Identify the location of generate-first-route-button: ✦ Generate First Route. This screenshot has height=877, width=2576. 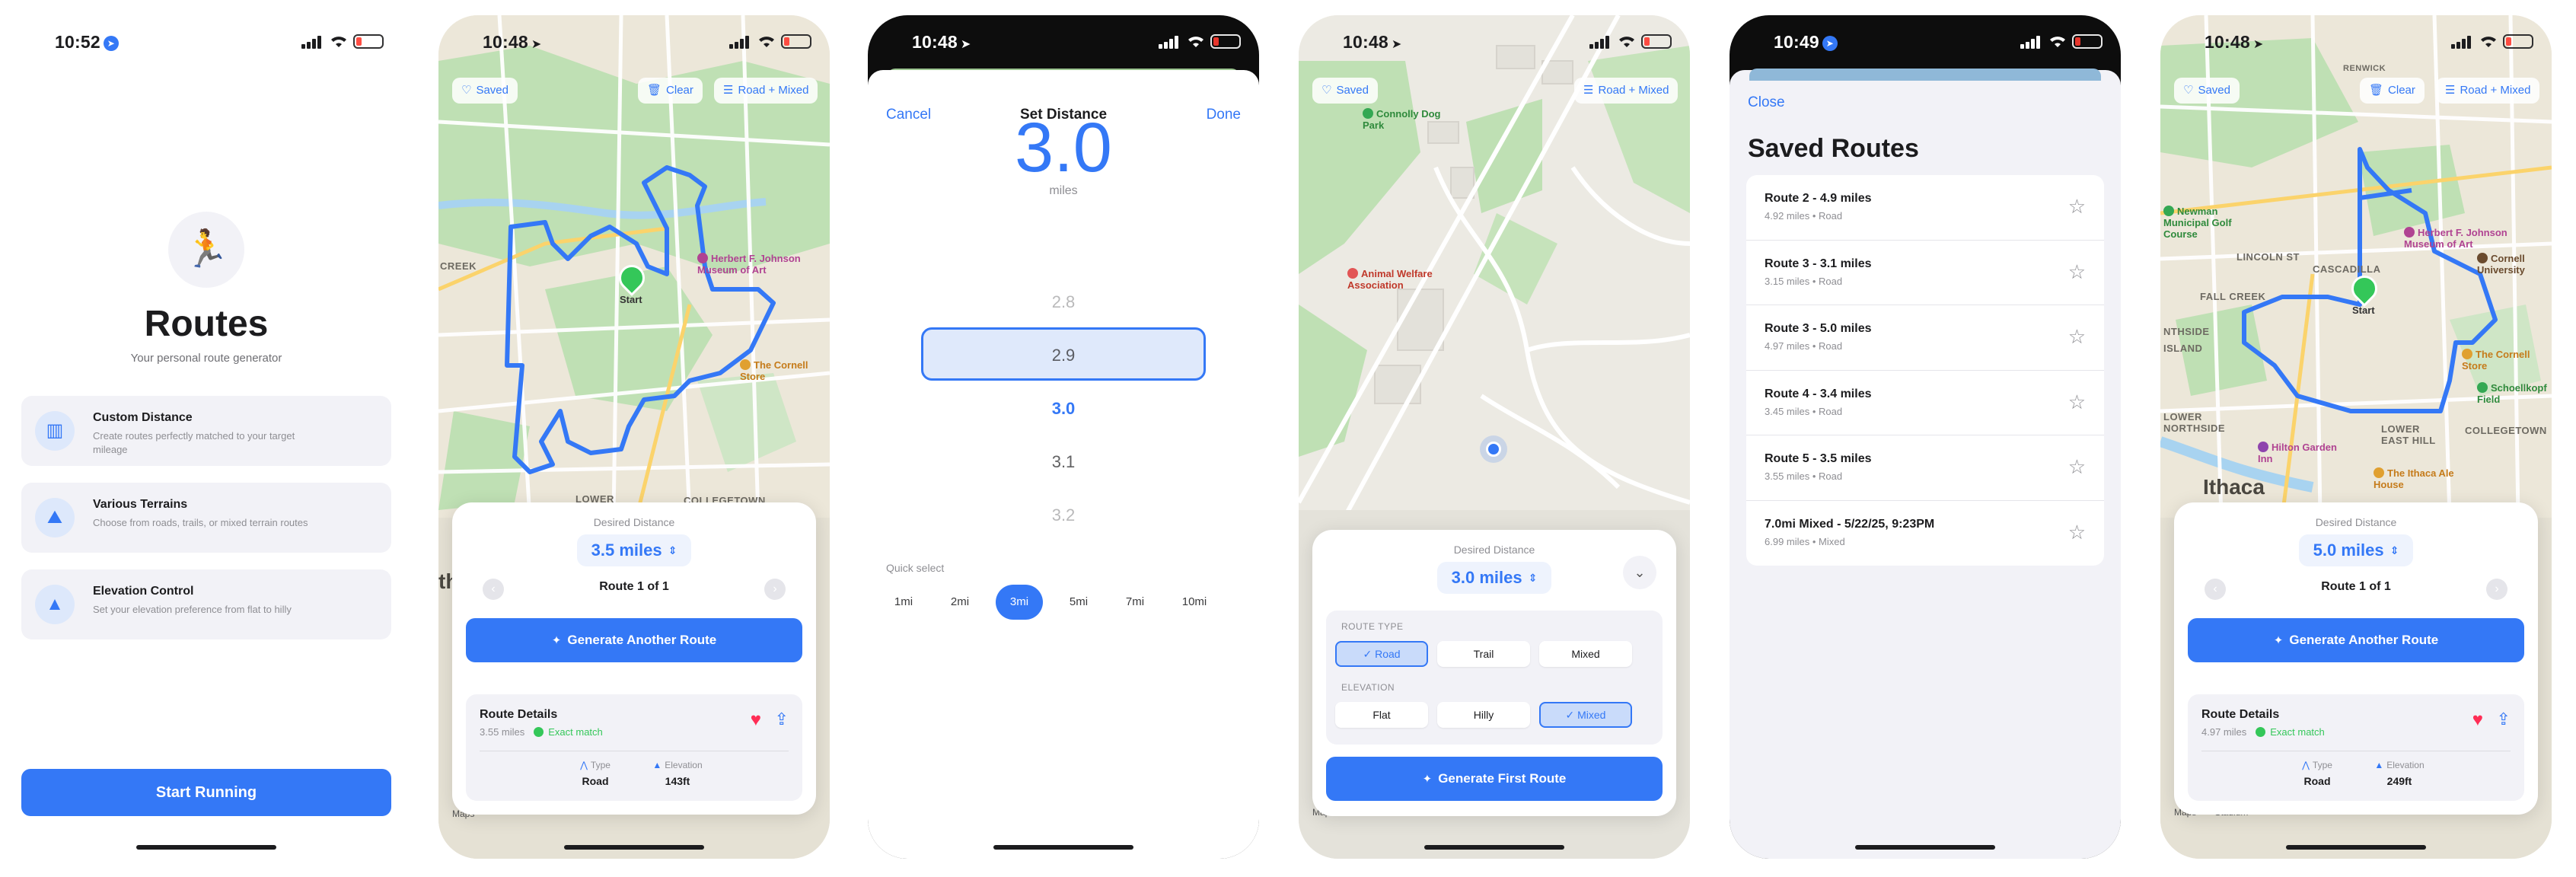
(1495, 779).